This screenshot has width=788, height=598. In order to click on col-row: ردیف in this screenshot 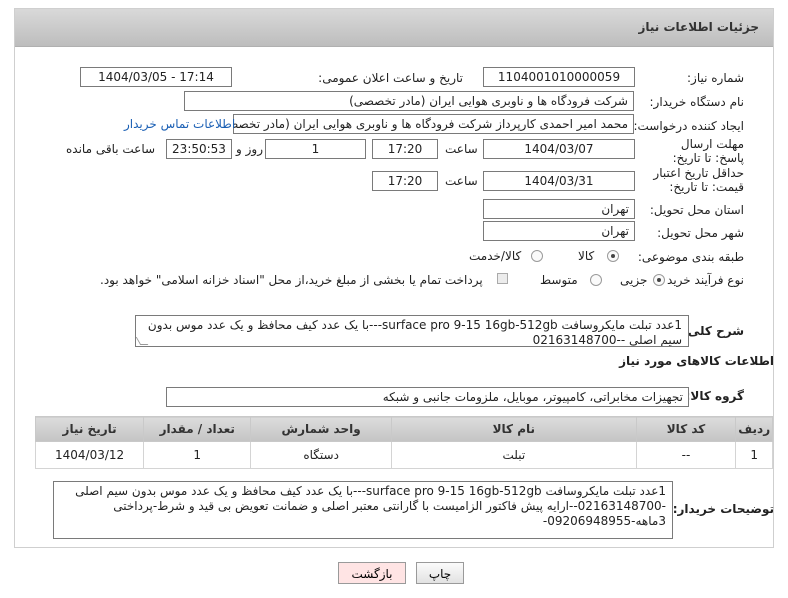, I will do `click(754, 429)`.